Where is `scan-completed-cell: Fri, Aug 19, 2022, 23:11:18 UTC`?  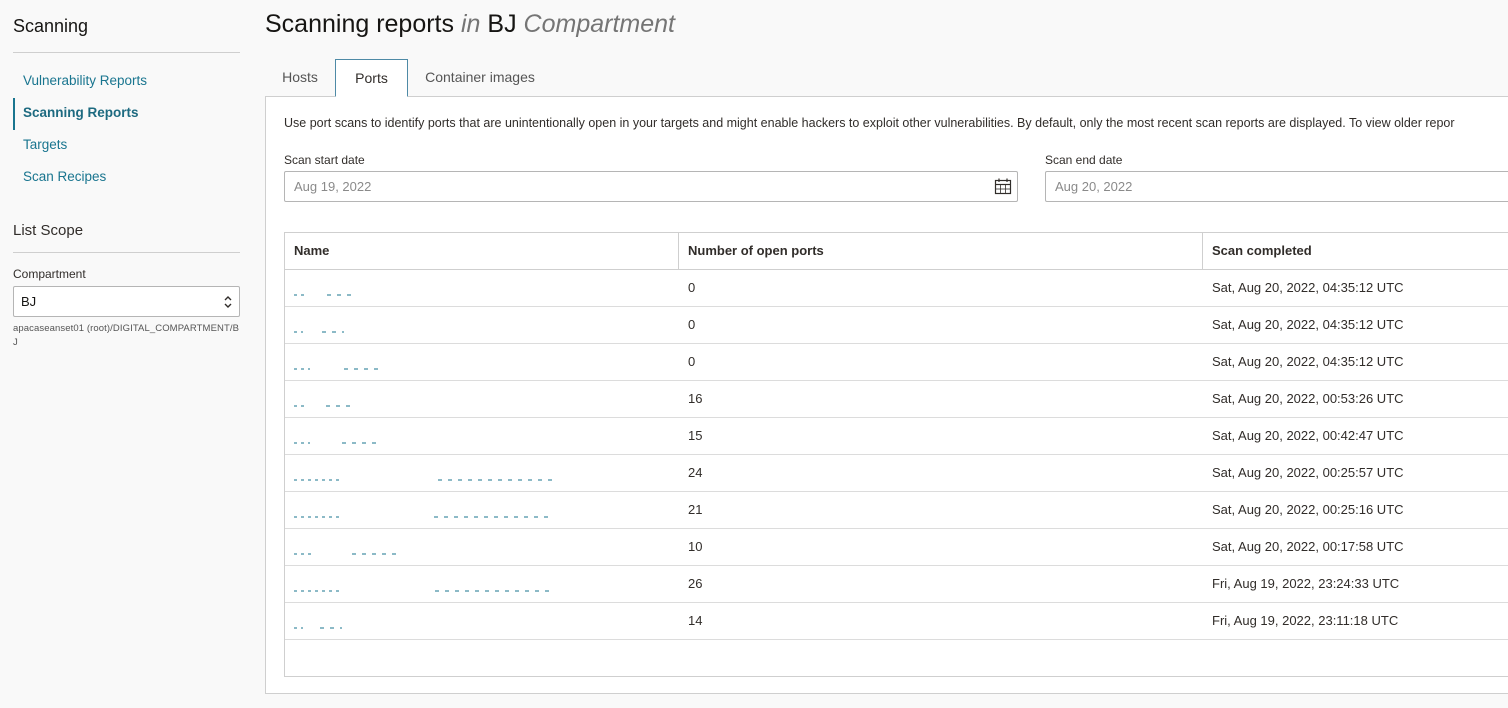 scan-completed-cell: Fri, Aug 19, 2022, 23:11:18 UTC is located at coordinates (1305, 620).